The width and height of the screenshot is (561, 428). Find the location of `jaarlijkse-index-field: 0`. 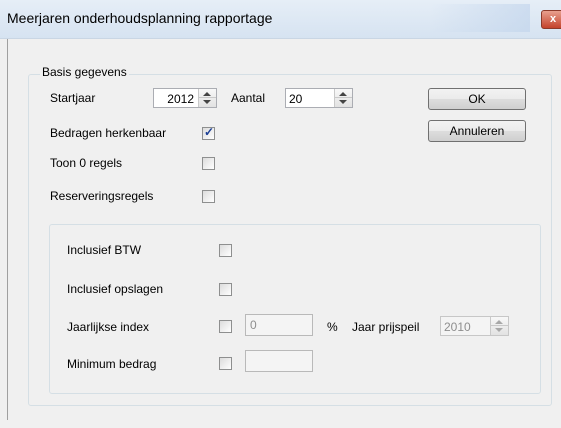

jaarlijkse-index-field: 0 is located at coordinates (279, 325).